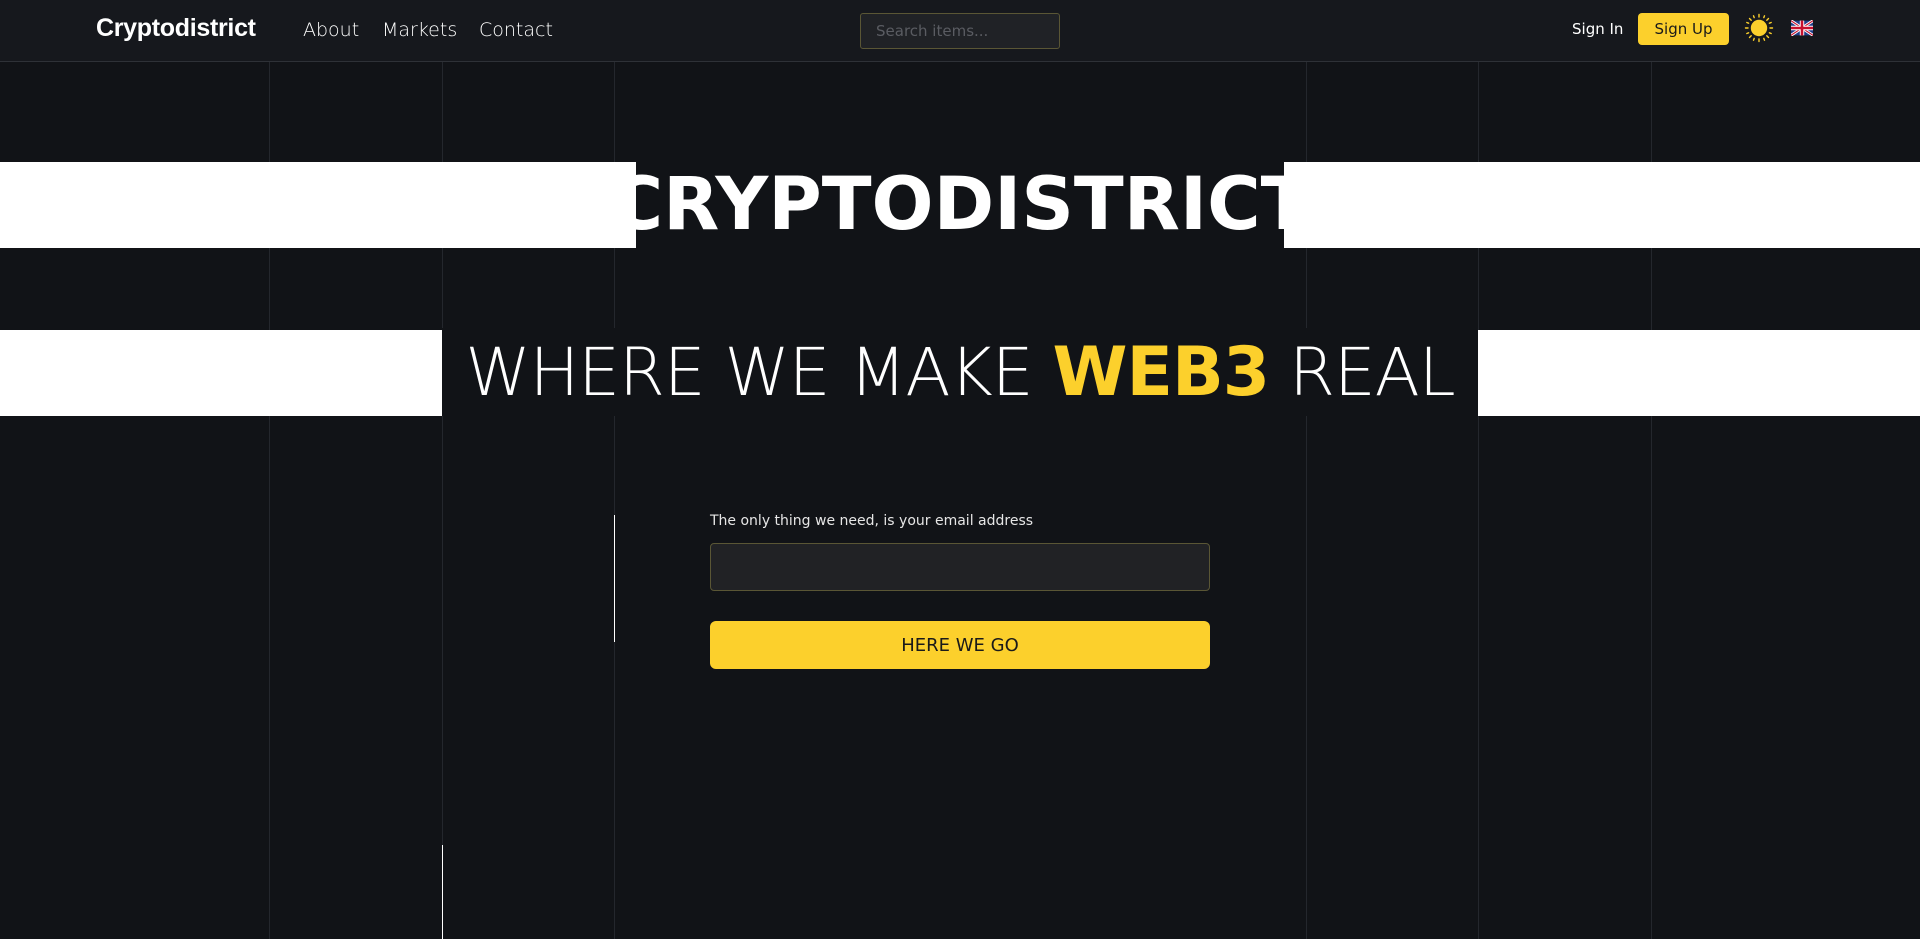 The image size is (1920, 939). I want to click on hero-title: CRYPTODISTRICT, so click(960, 204).